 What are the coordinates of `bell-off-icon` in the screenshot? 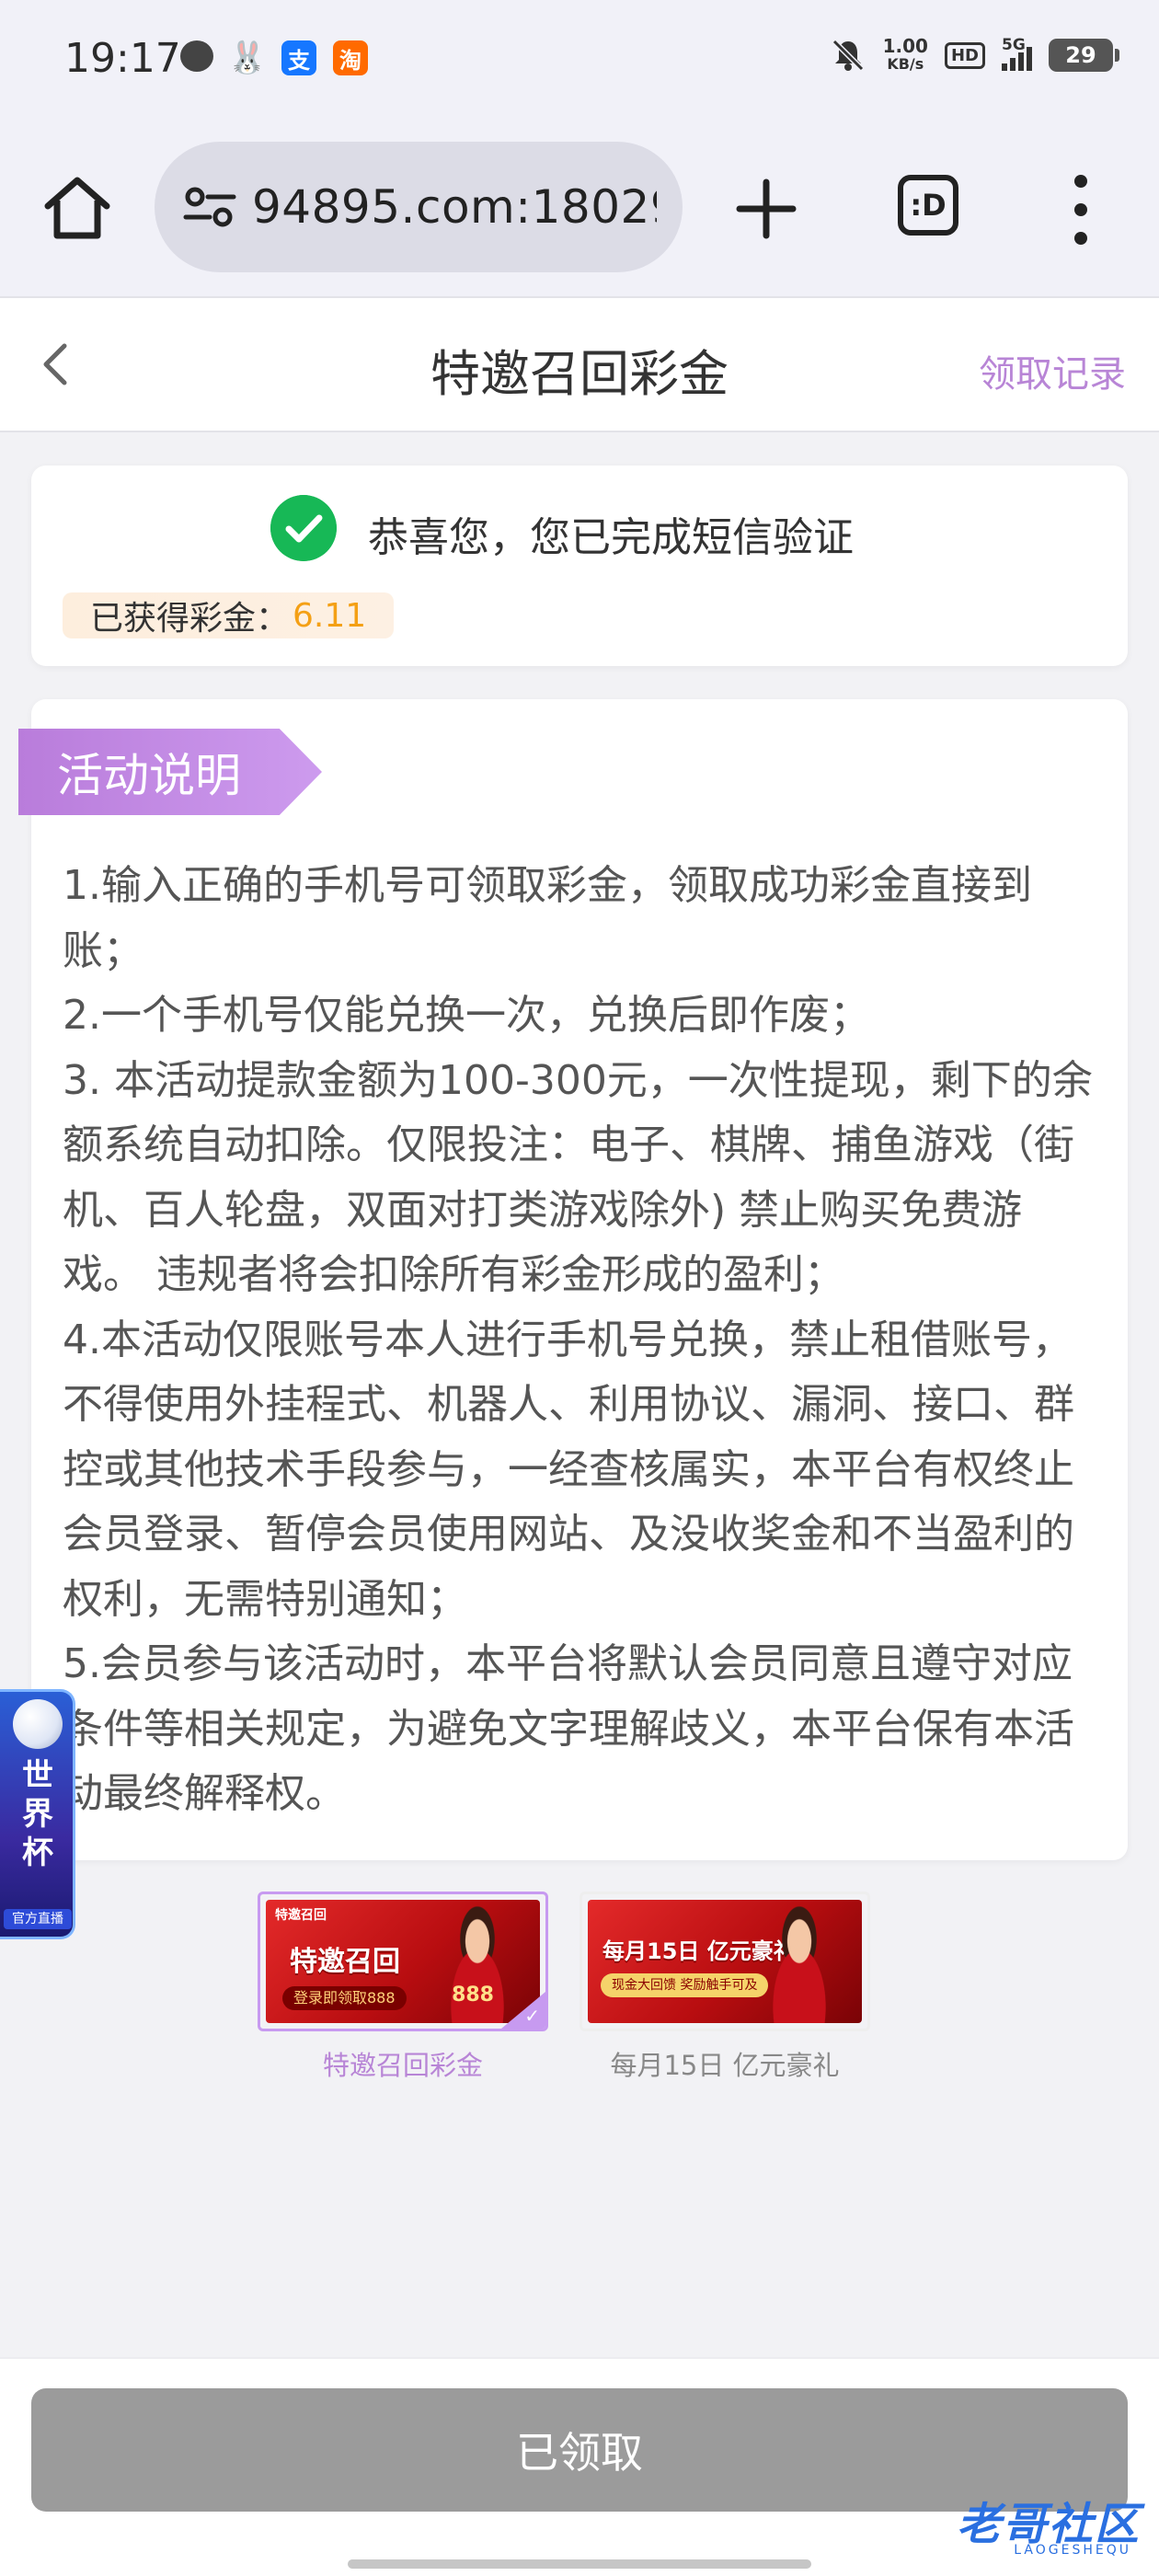 It's located at (848, 55).